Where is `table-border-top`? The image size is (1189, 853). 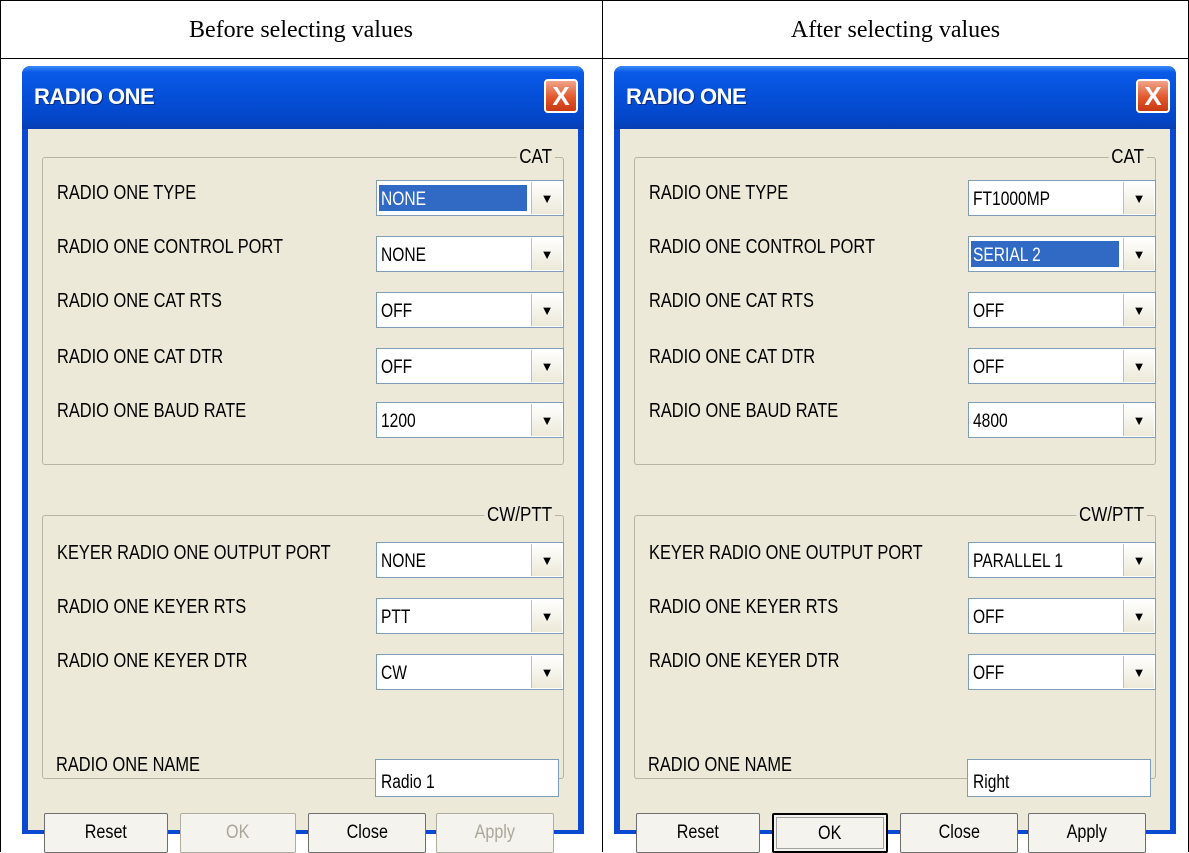
table-border-top is located at coordinates (594, 0).